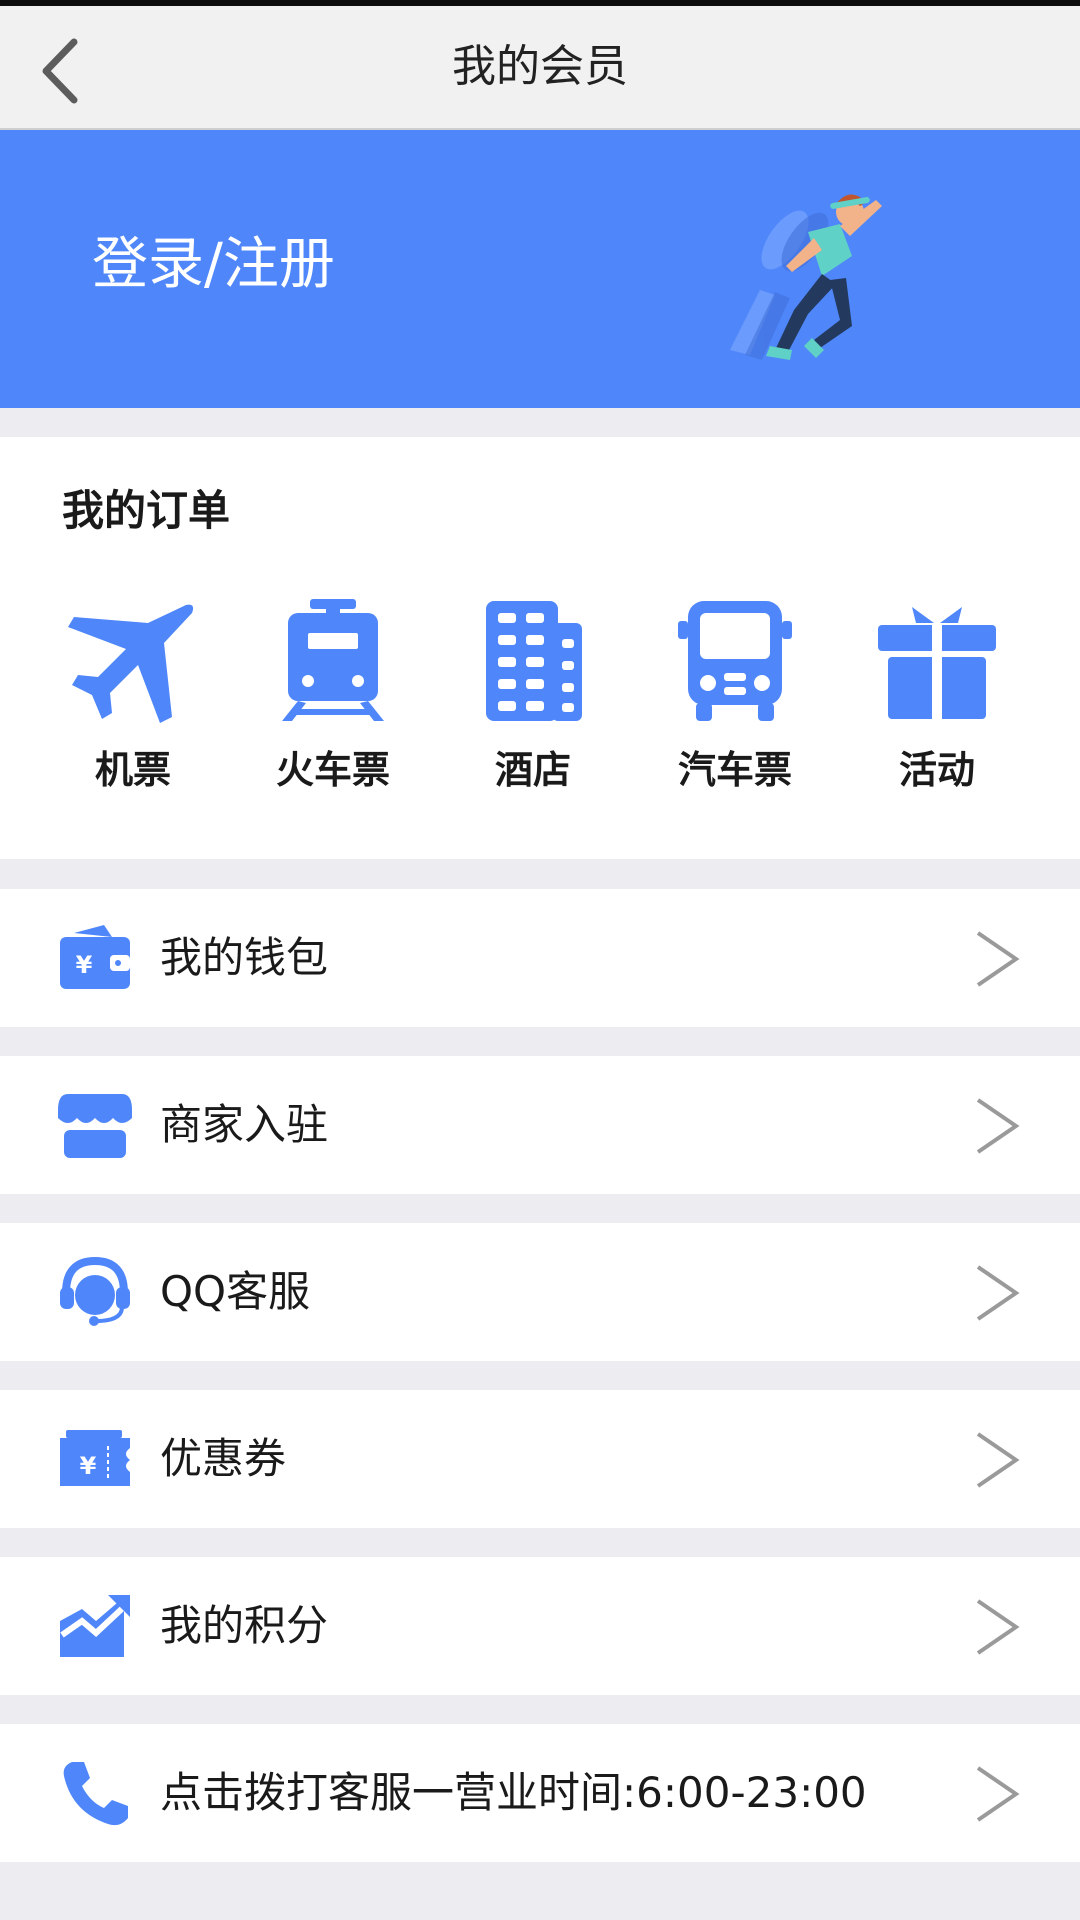 This screenshot has width=1080, height=1920. I want to click on page-title: 我的会员, so click(540, 66).